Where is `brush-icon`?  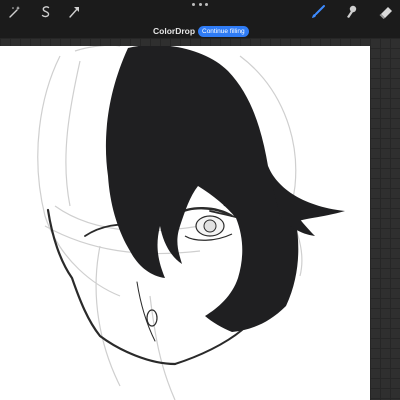
brush-icon is located at coordinates (318, 12).